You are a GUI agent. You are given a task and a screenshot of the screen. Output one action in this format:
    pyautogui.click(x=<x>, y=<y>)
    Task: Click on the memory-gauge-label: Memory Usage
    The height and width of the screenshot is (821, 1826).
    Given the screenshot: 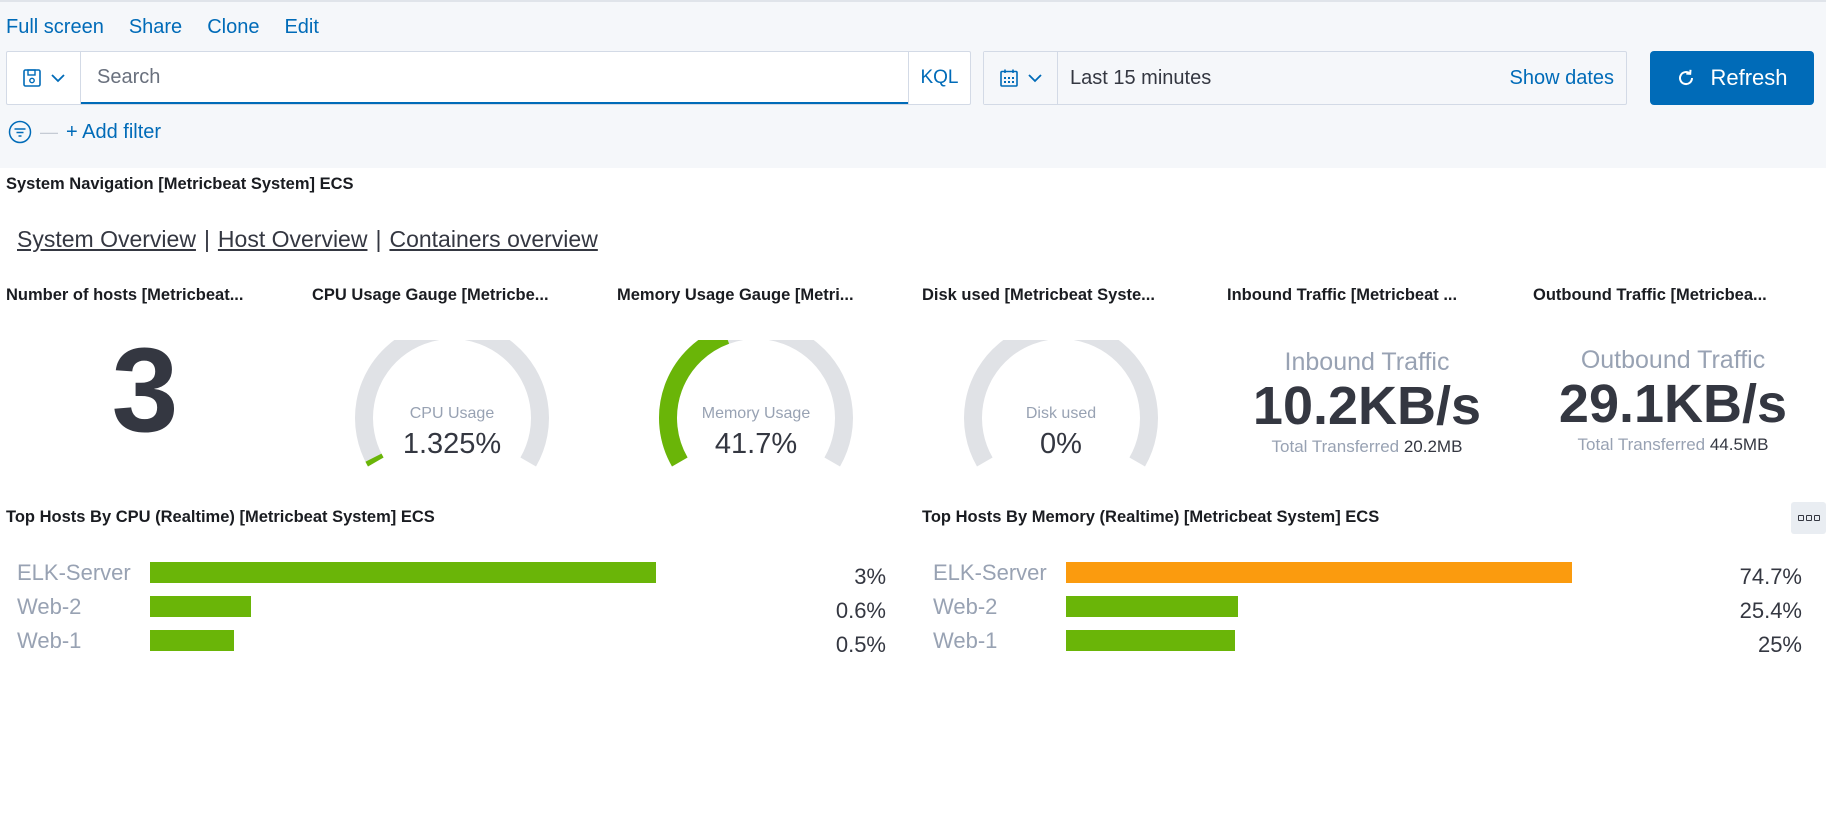 What is the action you would take?
    pyautogui.click(x=756, y=413)
    